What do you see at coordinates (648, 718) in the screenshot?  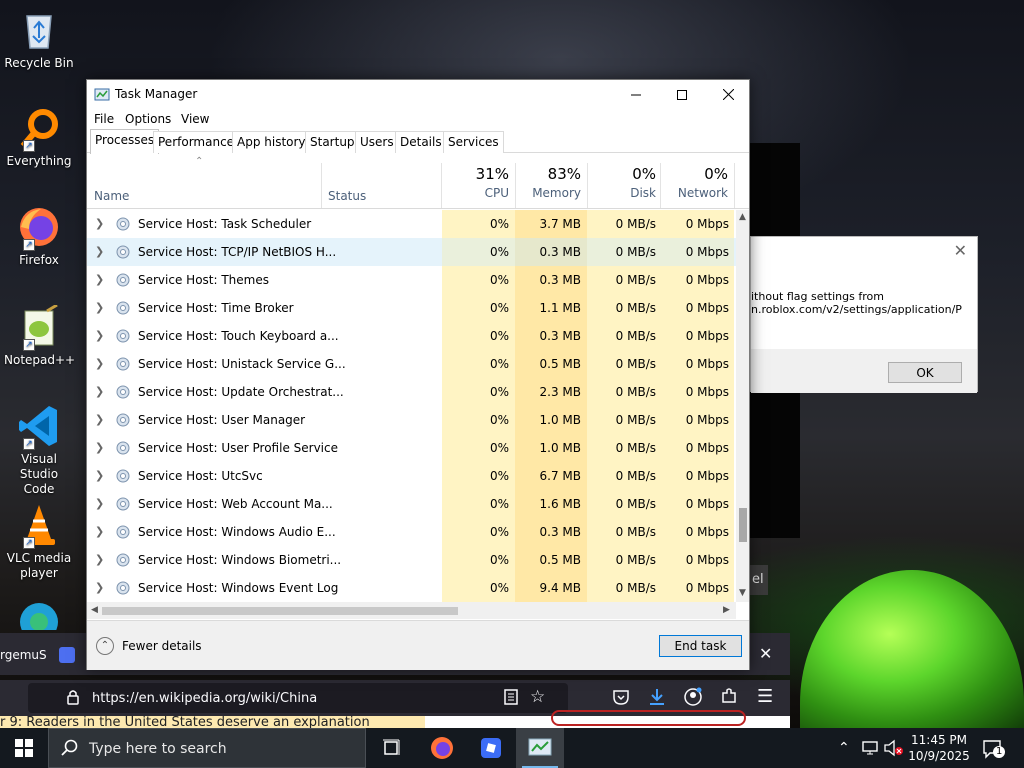 I see `donate-button-outline` at bounding box center [648, 718].